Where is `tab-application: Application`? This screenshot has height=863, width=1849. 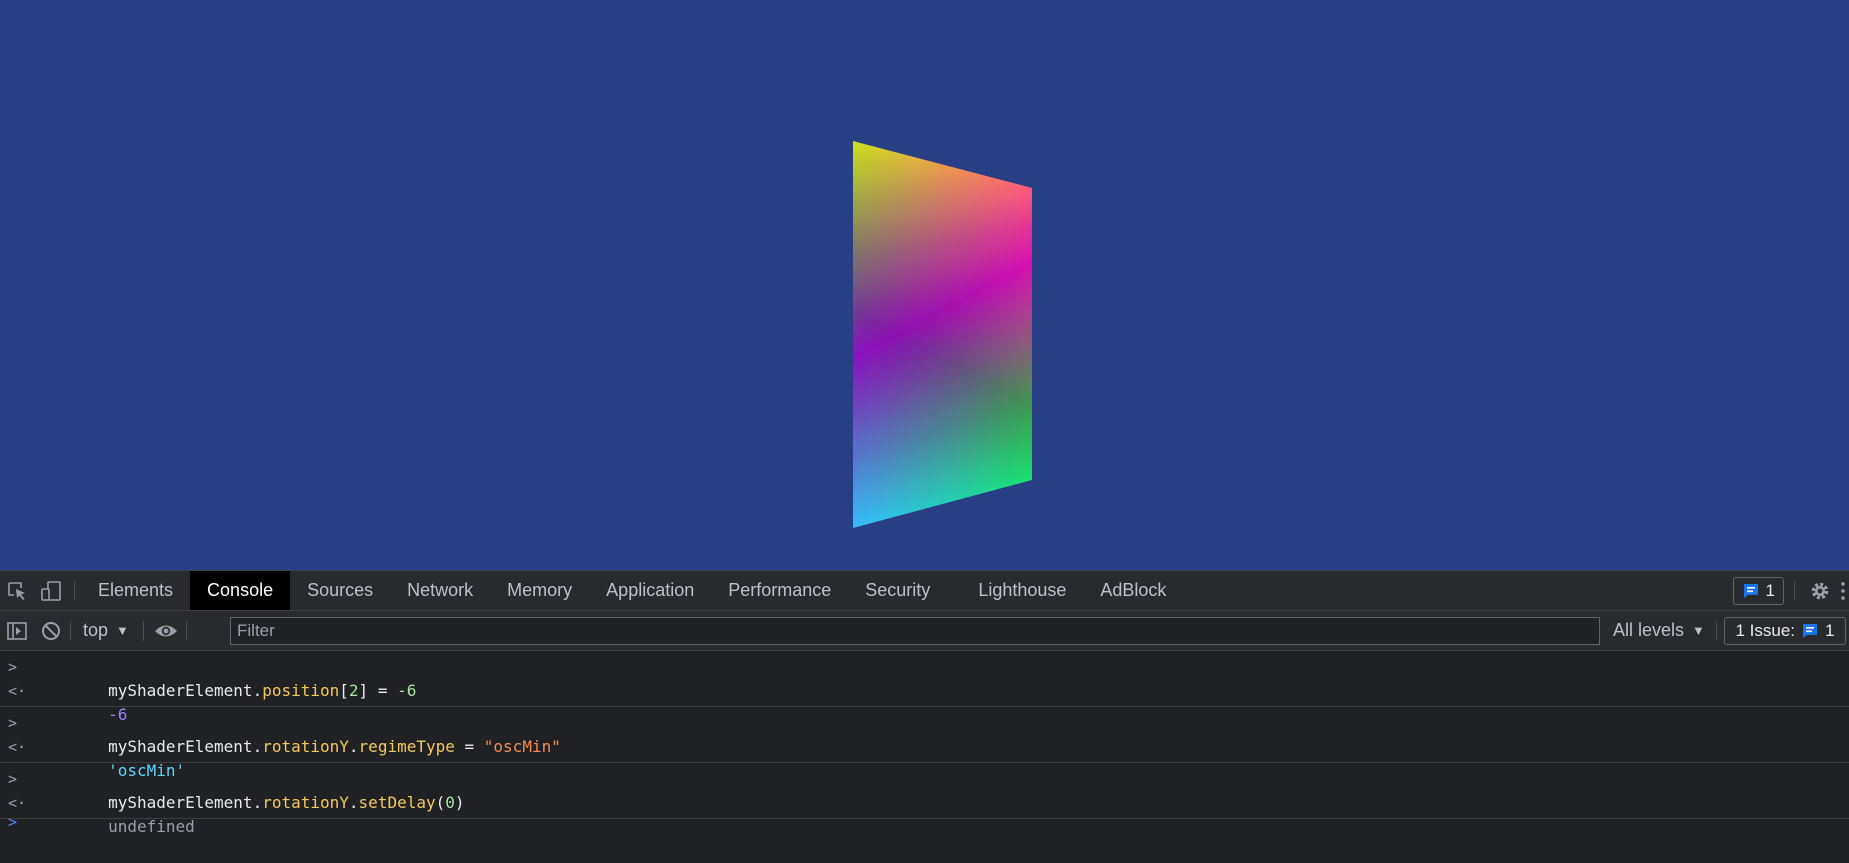
tab-application: Application is located at coordinates (650, 590).